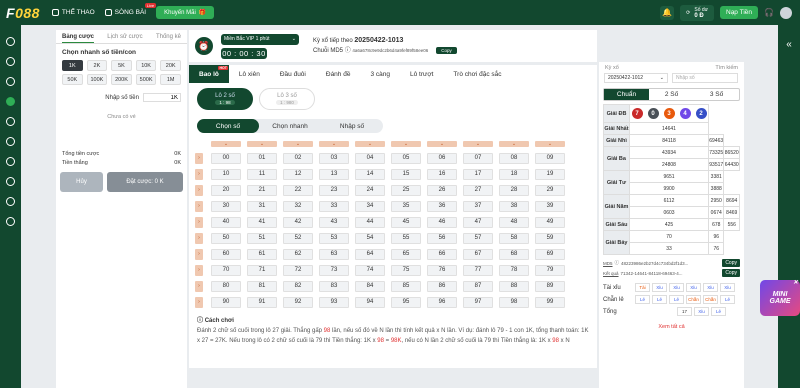 The width and height of the screenshot is (800, 388). I want to click on avatar, so click(786, 12).